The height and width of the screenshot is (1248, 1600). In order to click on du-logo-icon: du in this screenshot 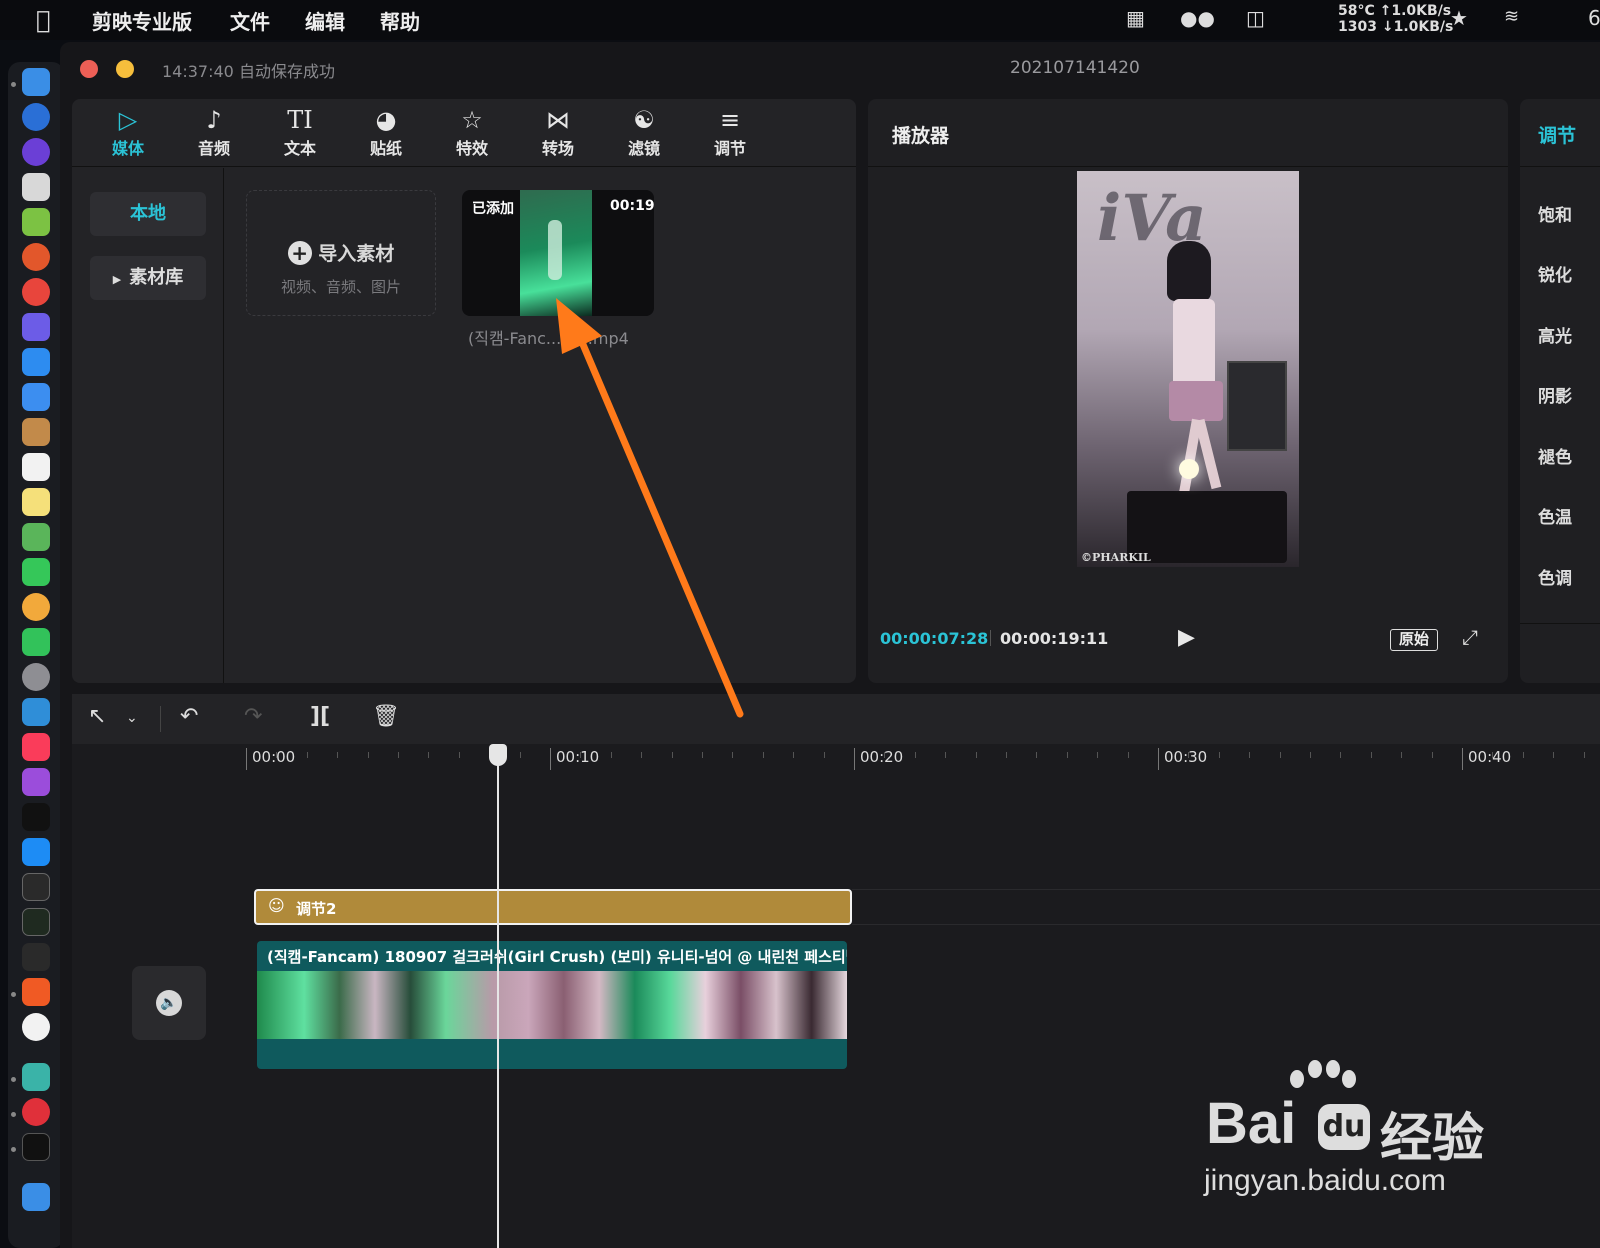, I will do `click(1344, 1127)`.